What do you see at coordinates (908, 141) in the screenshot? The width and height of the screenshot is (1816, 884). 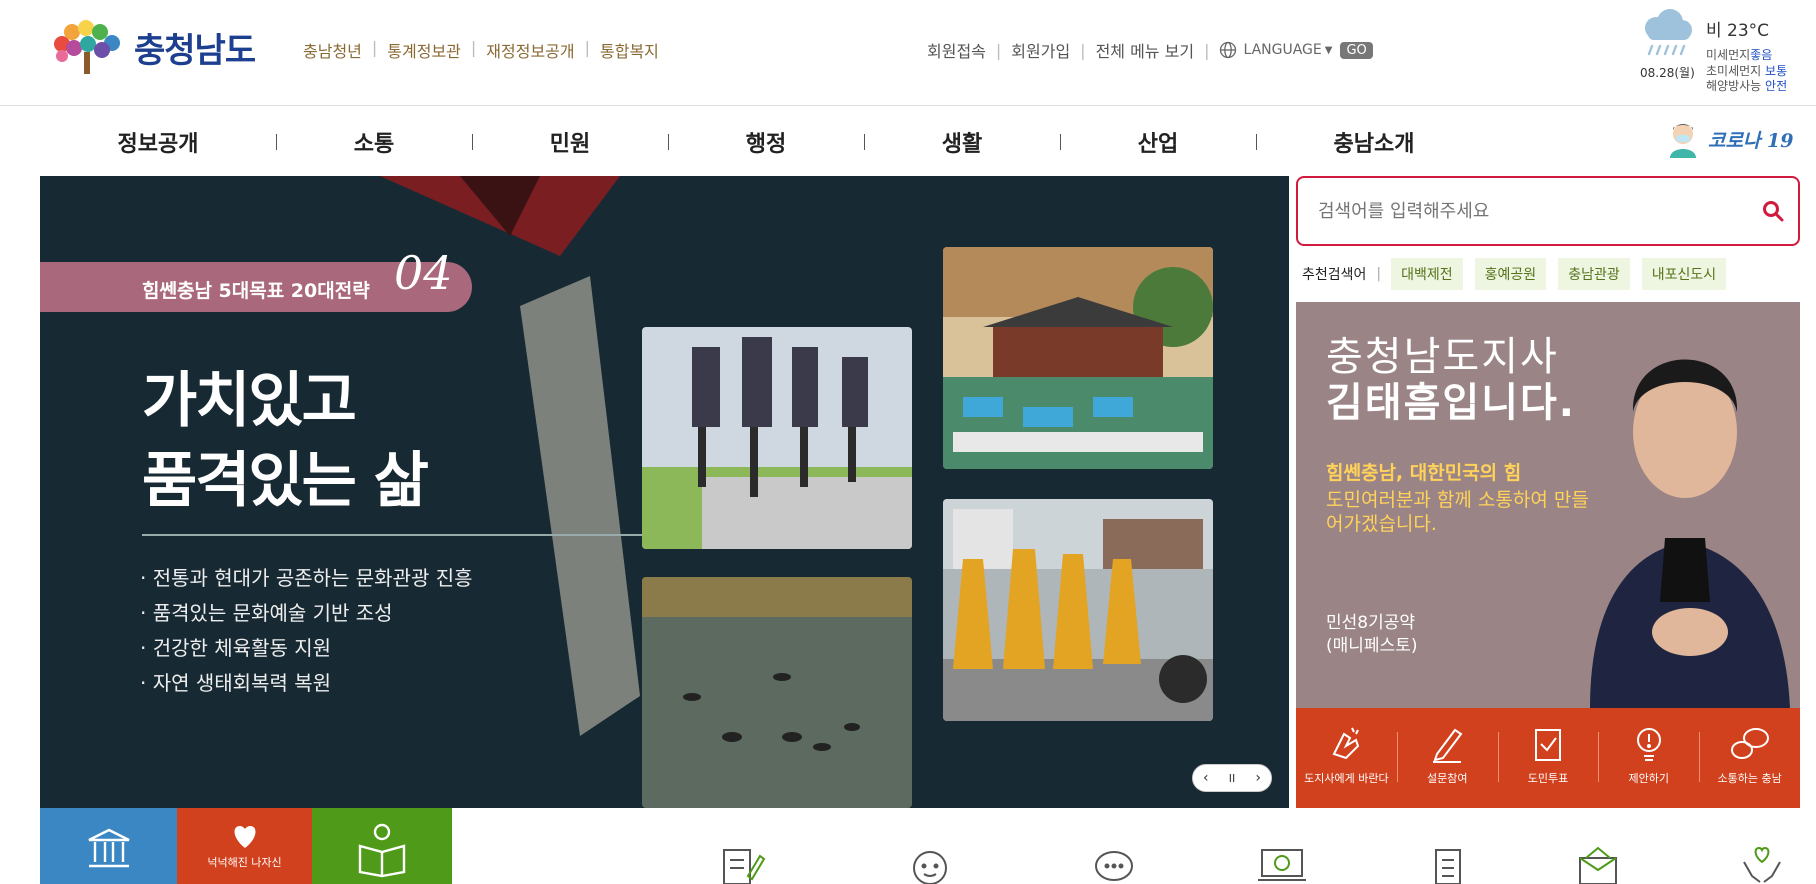 I see `main-nav: 정보공개 소통 민원 행정 생활 산업 충남소개` at bounding box center [908, 141].